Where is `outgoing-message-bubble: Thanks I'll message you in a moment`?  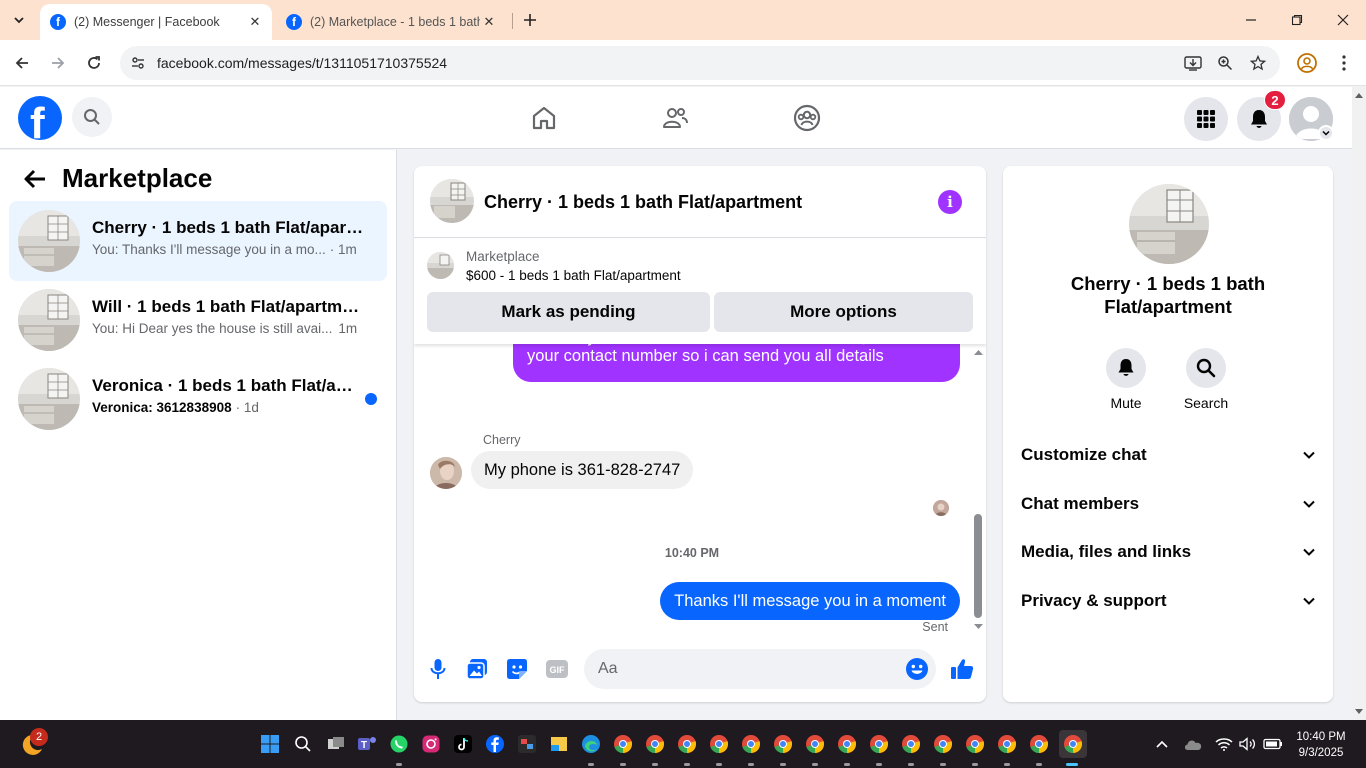 outgoing-message-bubble: Thanks I'll message you in a moment is located at coordinates (810, 601).